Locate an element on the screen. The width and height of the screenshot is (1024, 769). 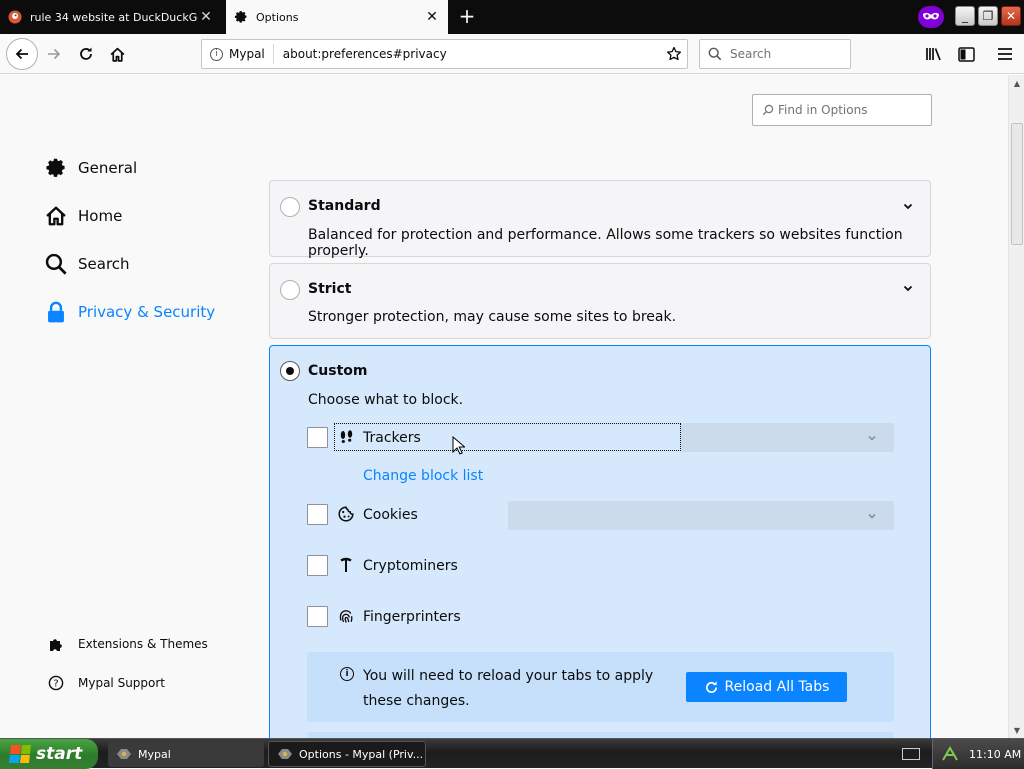
windows-flag-icon is located at coordinates (20, 754).